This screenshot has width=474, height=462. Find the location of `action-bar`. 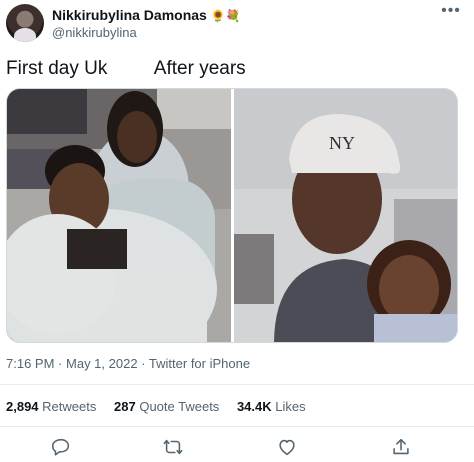

action-bar is located at coordinates (237, 446).